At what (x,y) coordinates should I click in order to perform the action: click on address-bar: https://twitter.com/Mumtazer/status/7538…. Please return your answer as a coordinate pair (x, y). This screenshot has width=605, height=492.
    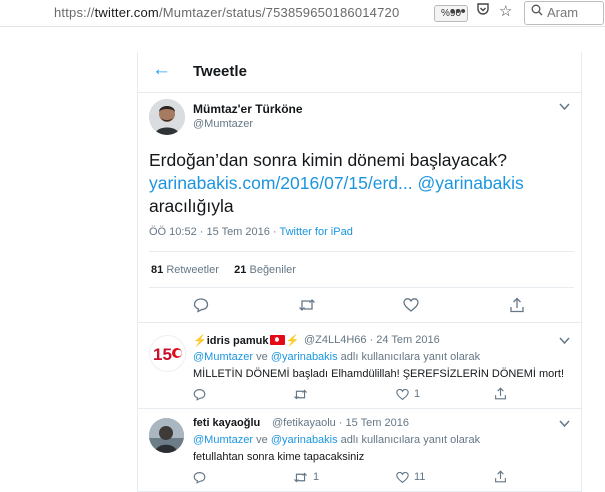
    Looking at the image, I should click on (275, 12).